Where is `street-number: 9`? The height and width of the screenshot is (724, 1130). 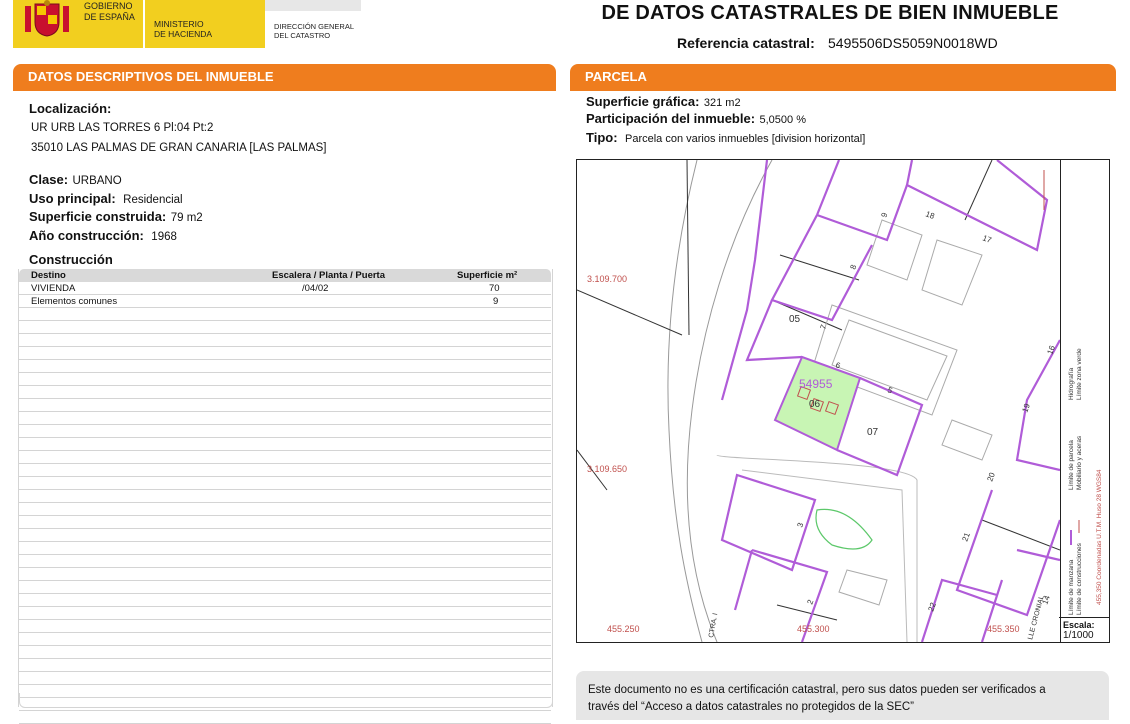
street-number: 9 is located at coordinates (884, 215).